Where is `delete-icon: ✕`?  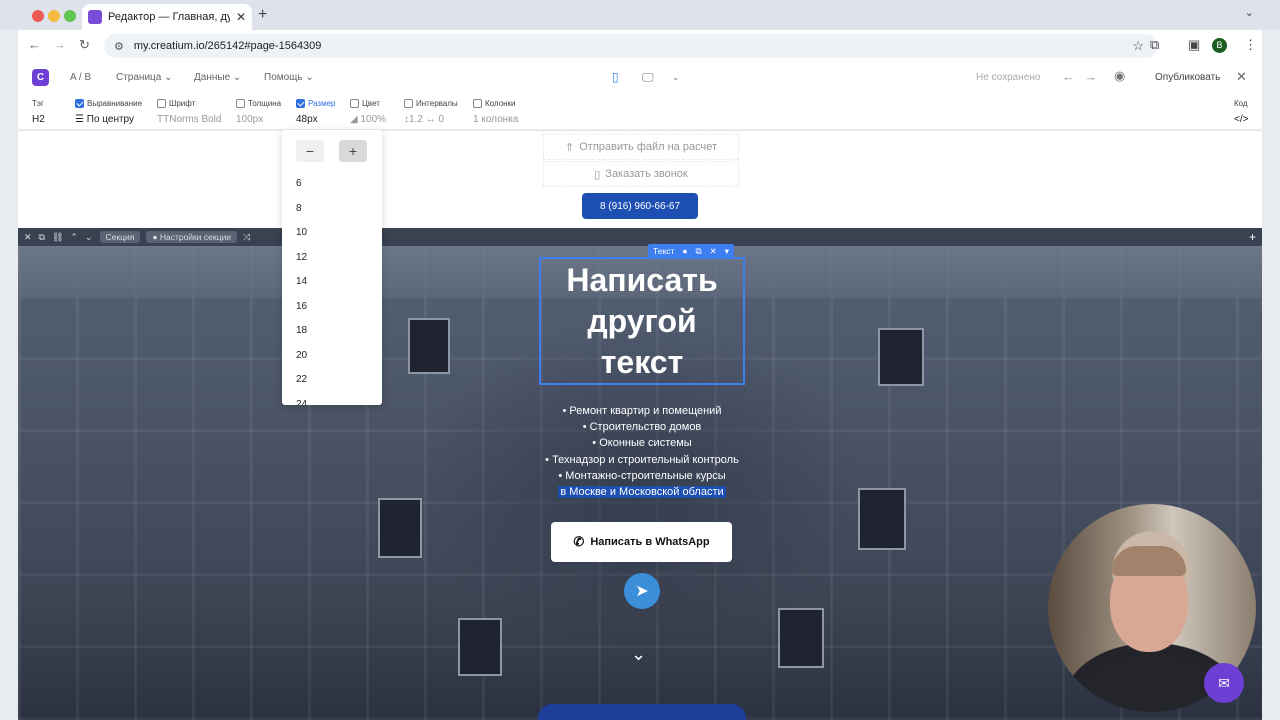 delete-icon: ✕ is located at coordinates (713, 251).